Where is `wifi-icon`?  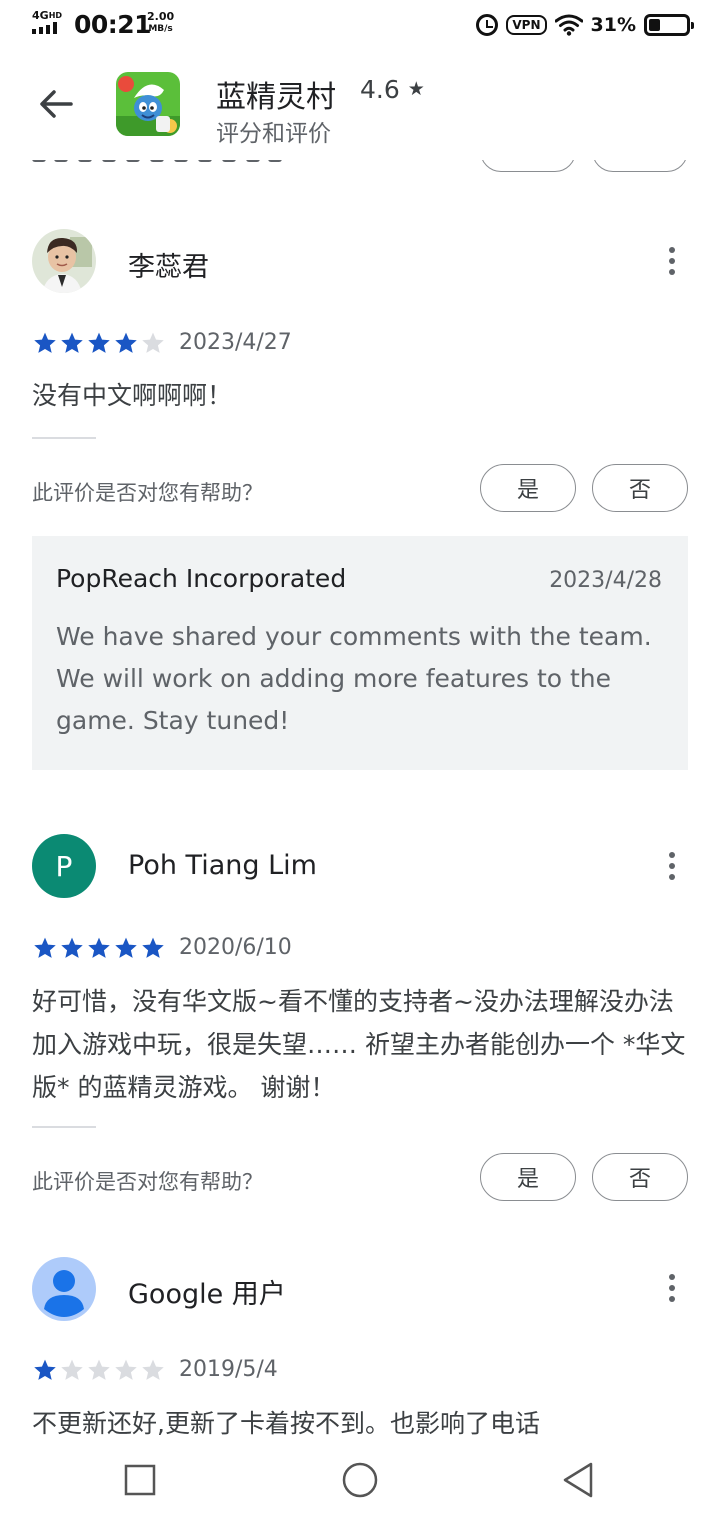
wifi-icon is located at coordinates (568, 25).